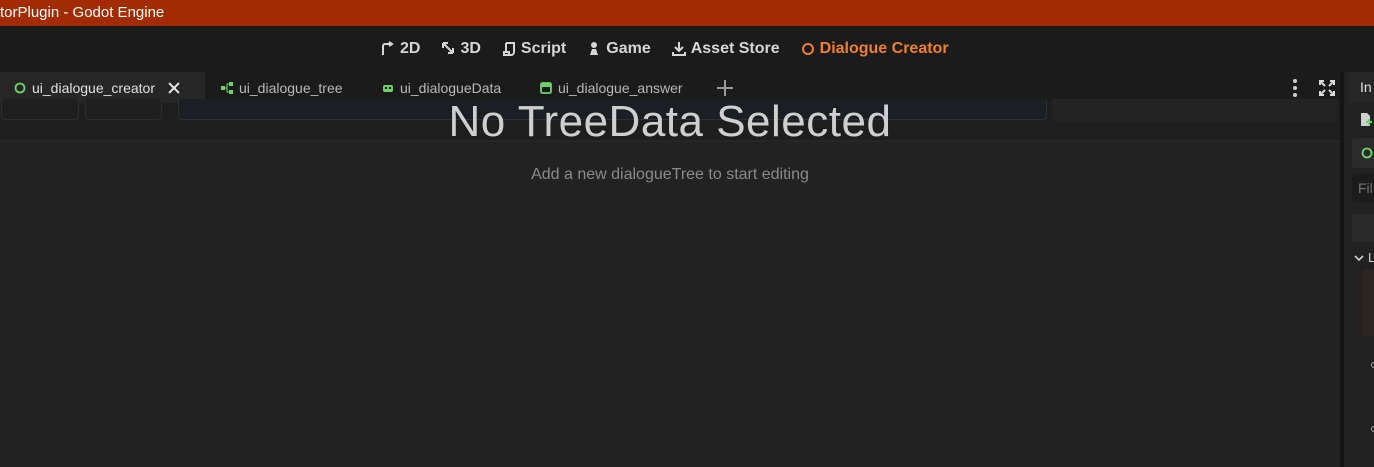 This screenshot has width=1374, height=467. Describe the element at coordinates (1363, 228) in the screenshot. I see `dock-button` at that location.